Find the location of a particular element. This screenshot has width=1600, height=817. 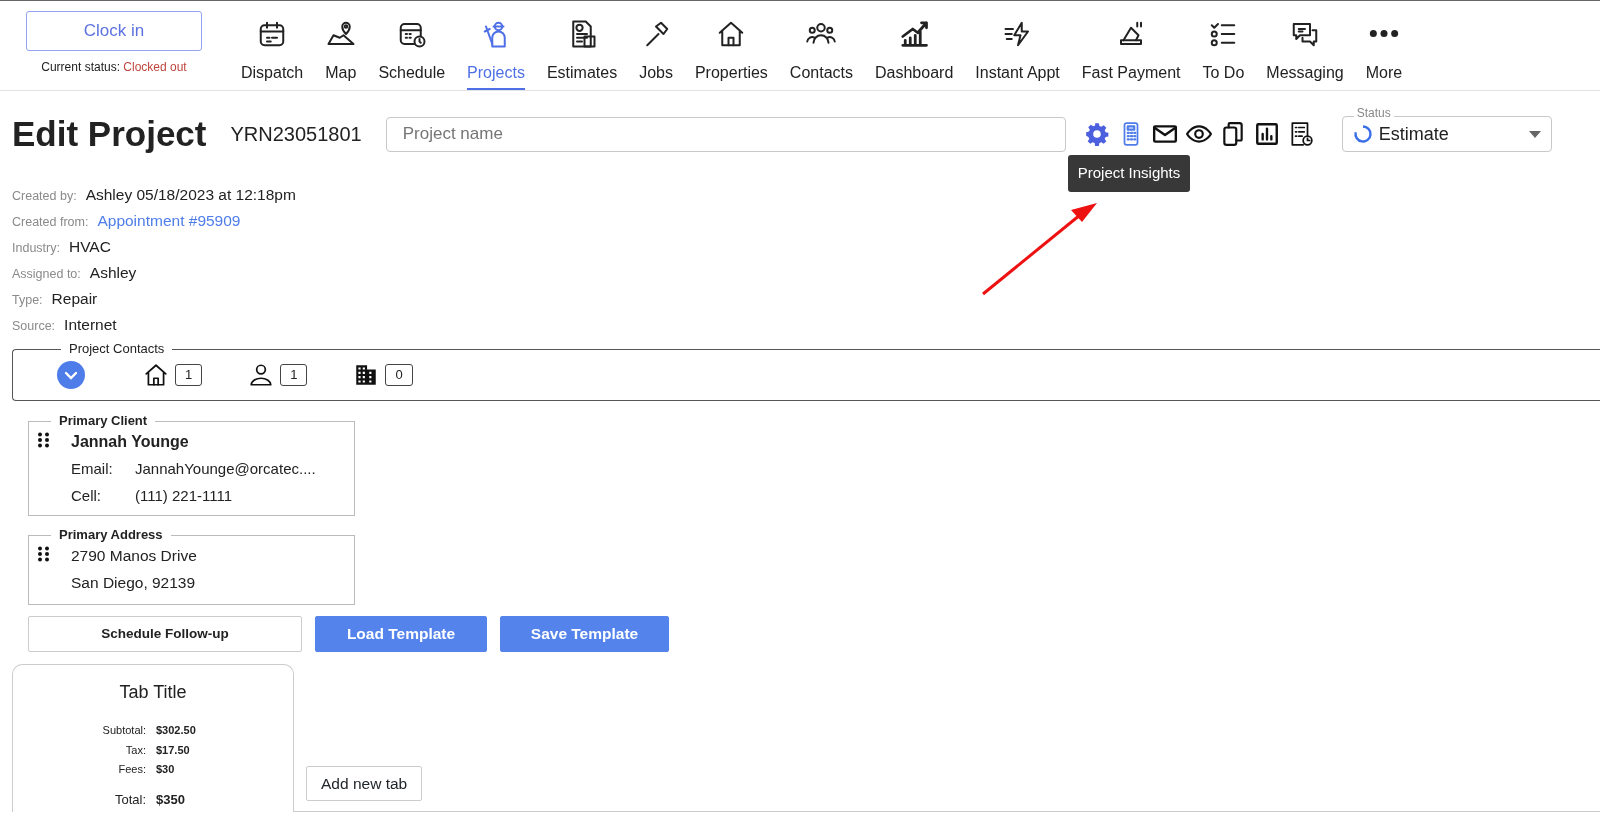

add-tab-button: Add new tab is located at coordinates (364, 783).